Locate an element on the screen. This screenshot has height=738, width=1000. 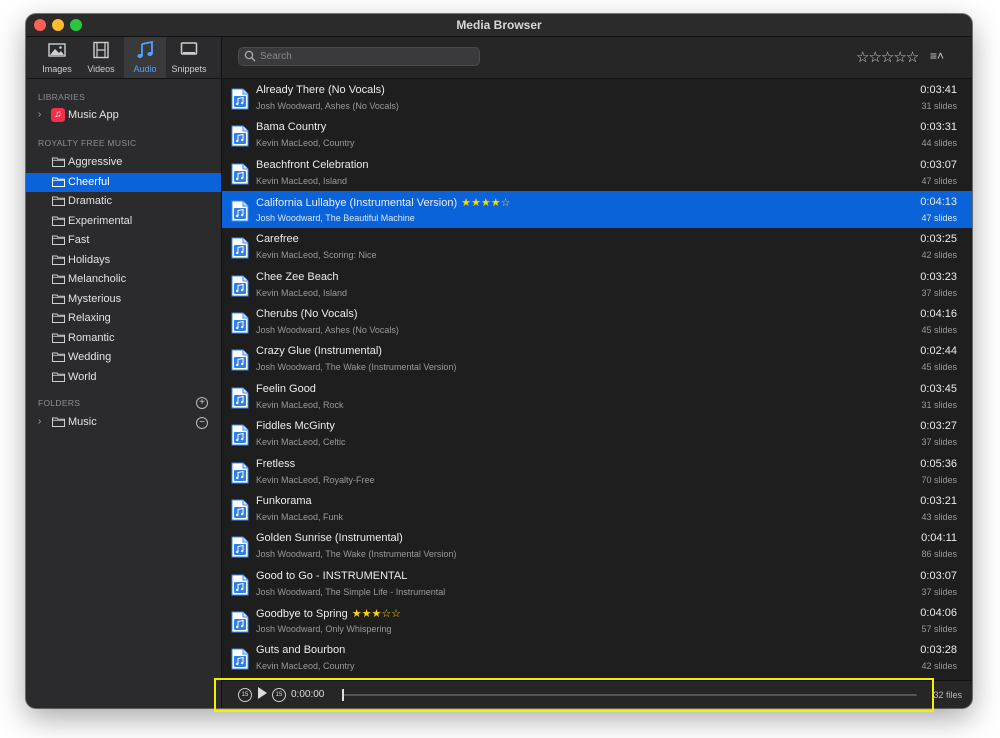
track-title-text: Feelin Good is located at coordinates (286, 388).